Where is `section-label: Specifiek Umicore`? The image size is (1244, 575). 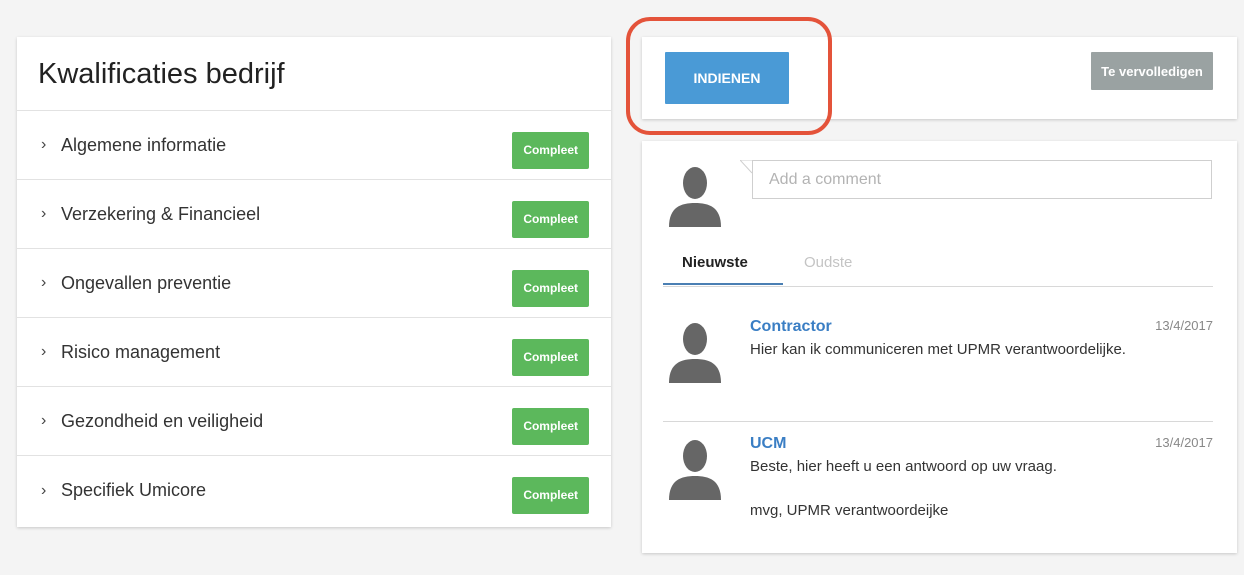 section-label: Specifiek Umicore is located at coordinates (134, 490).